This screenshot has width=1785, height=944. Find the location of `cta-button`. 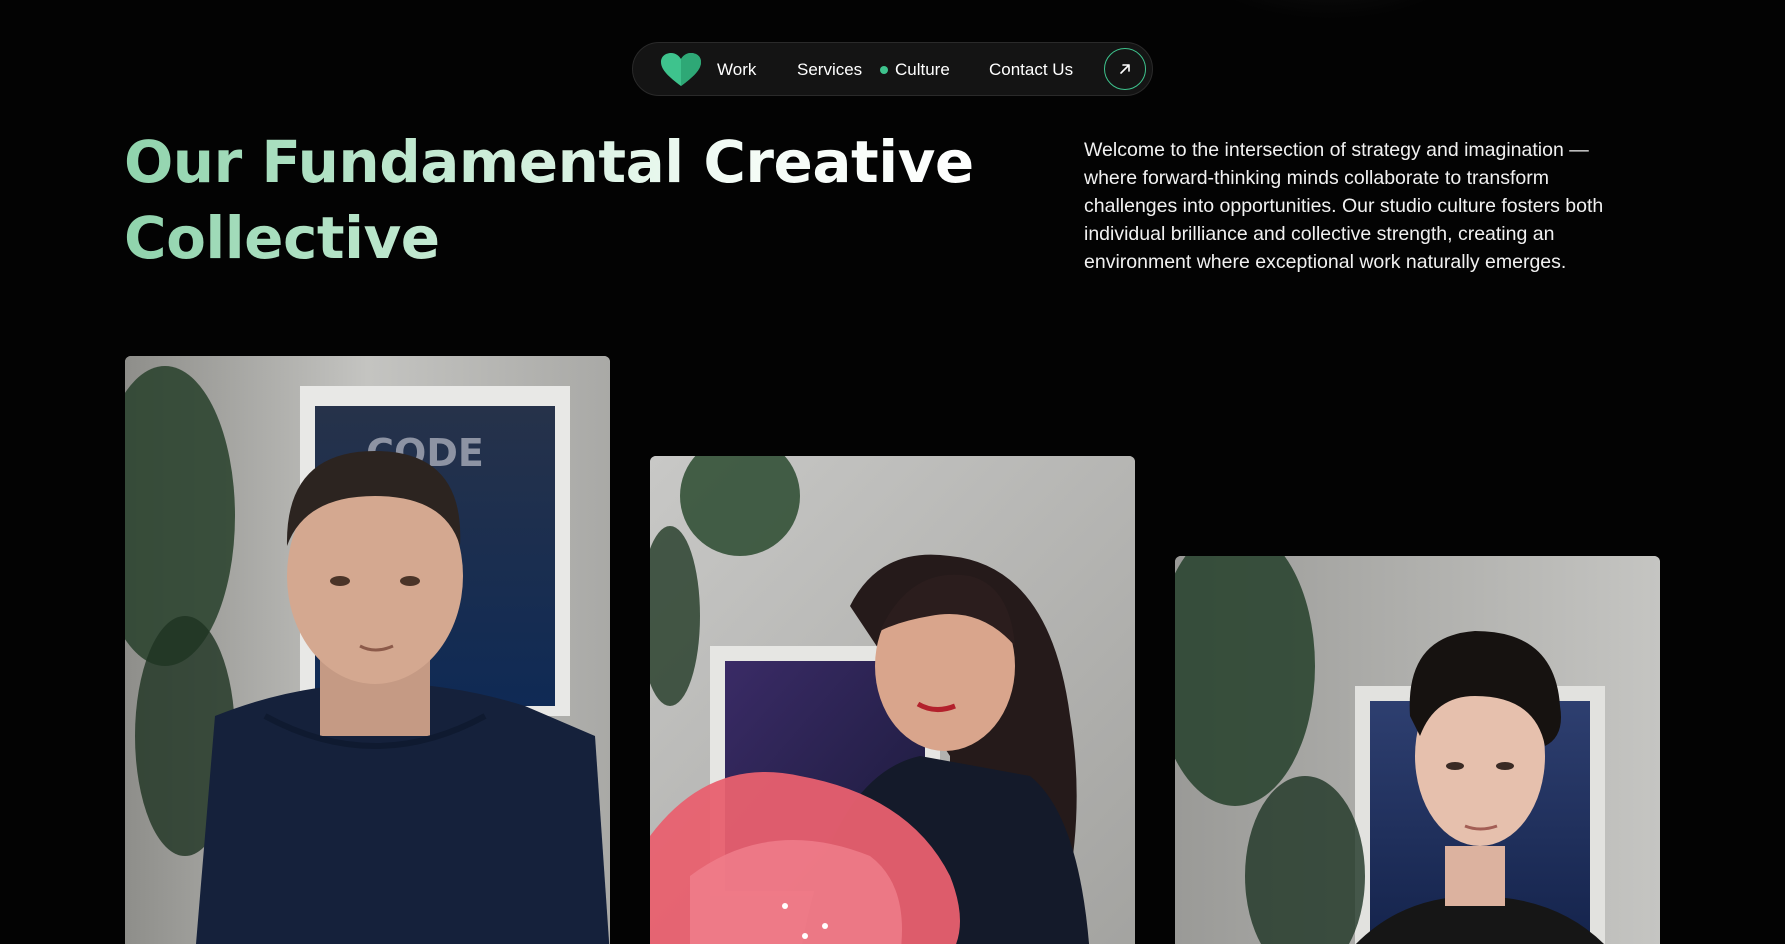

cta-button is located at coordinates (1125, 69).